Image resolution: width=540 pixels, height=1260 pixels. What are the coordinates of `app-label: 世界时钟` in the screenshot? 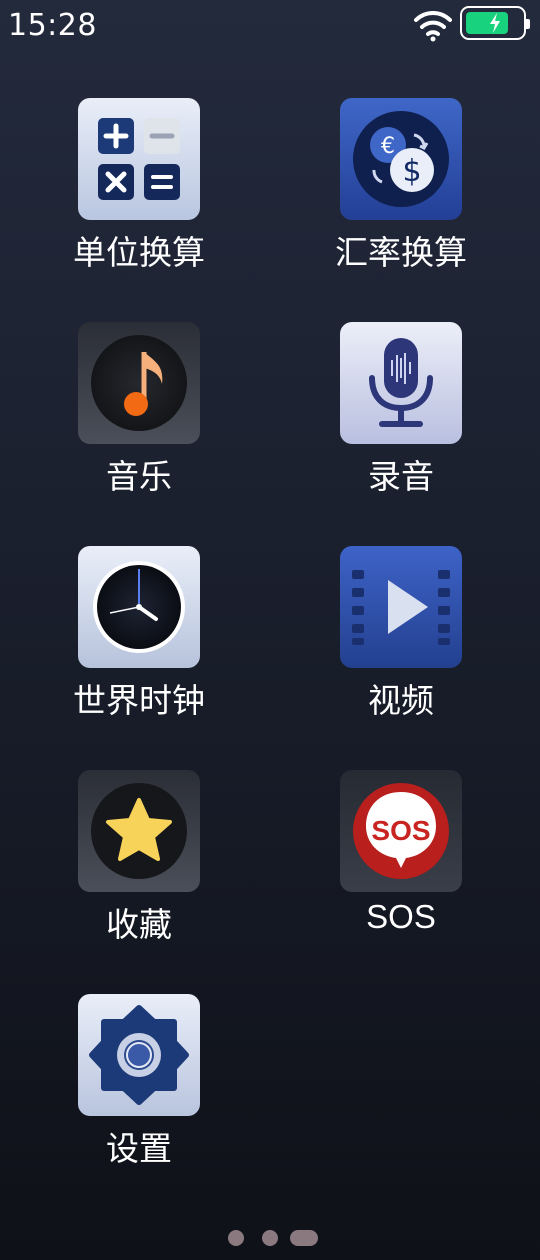 It's located at (139, 700).